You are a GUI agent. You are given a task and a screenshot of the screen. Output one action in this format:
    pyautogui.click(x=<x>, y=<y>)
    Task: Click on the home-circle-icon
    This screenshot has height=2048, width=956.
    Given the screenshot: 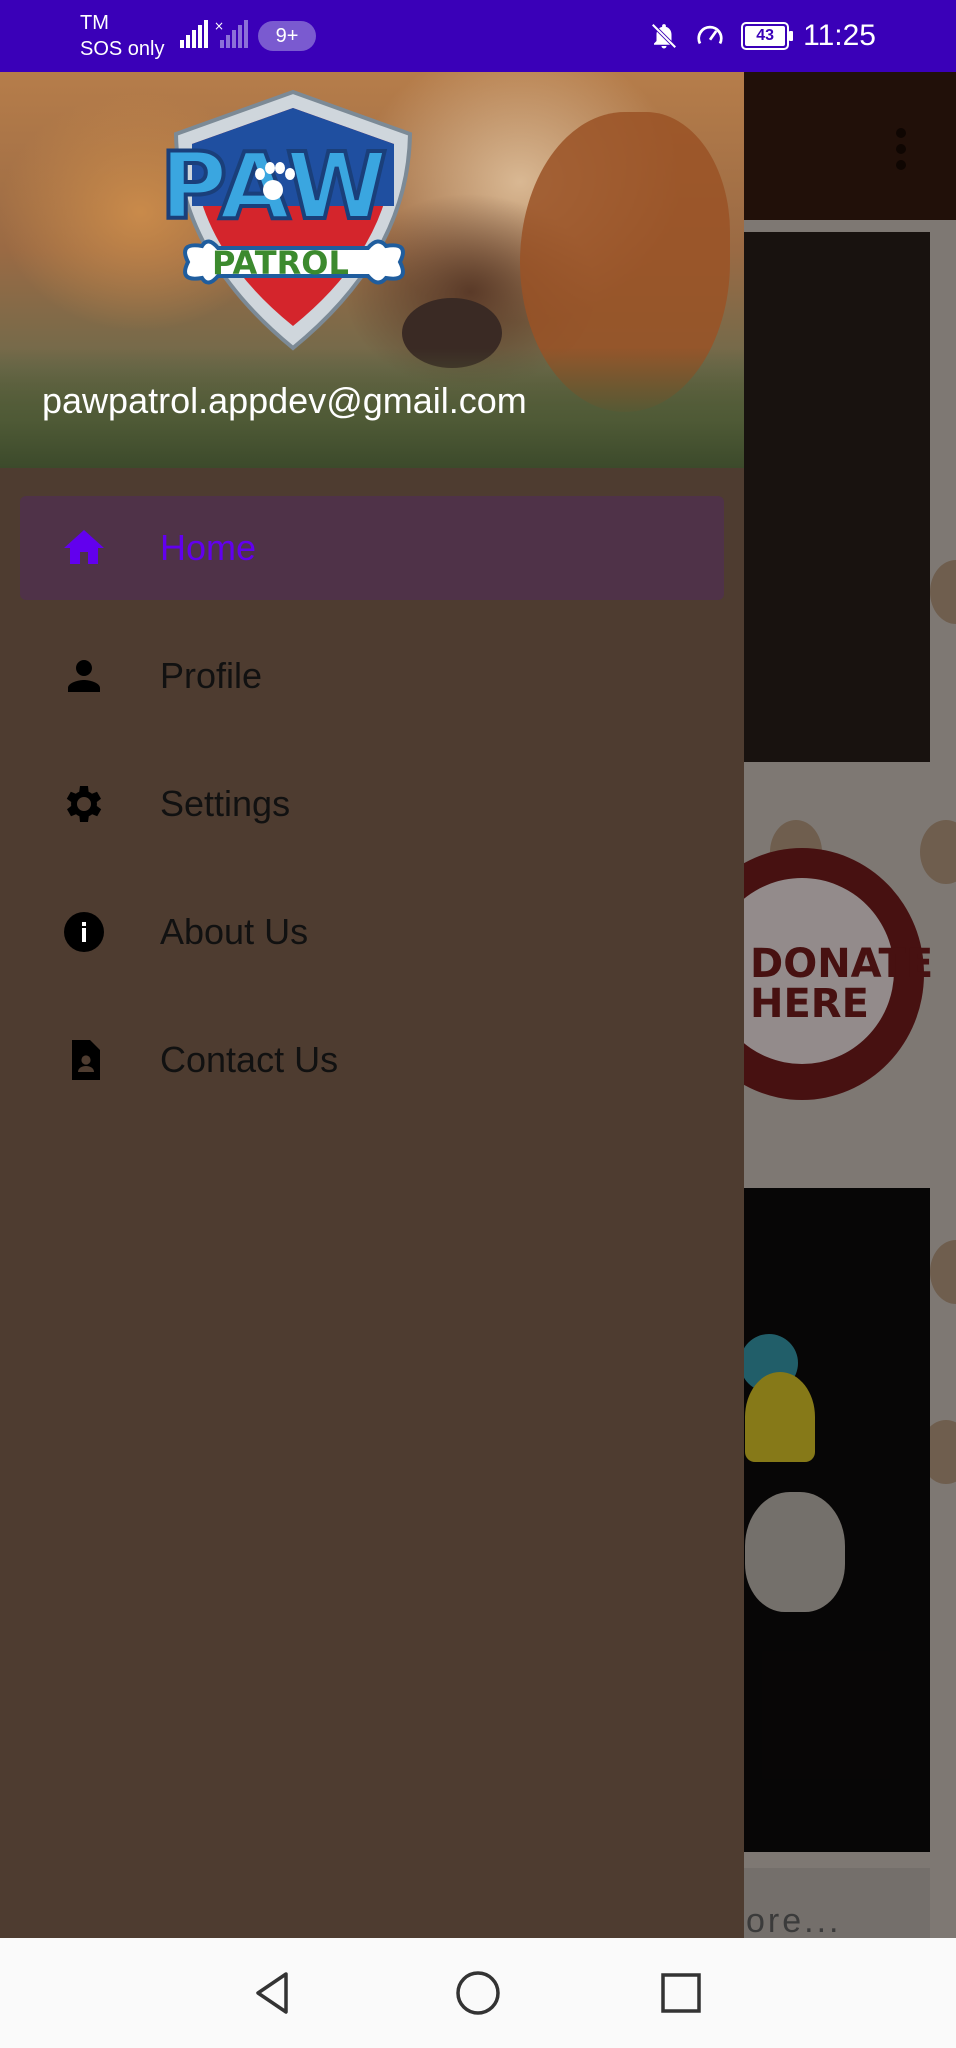 What is the action you would take?
    pyautogui.click(x=478, y=1993)
    